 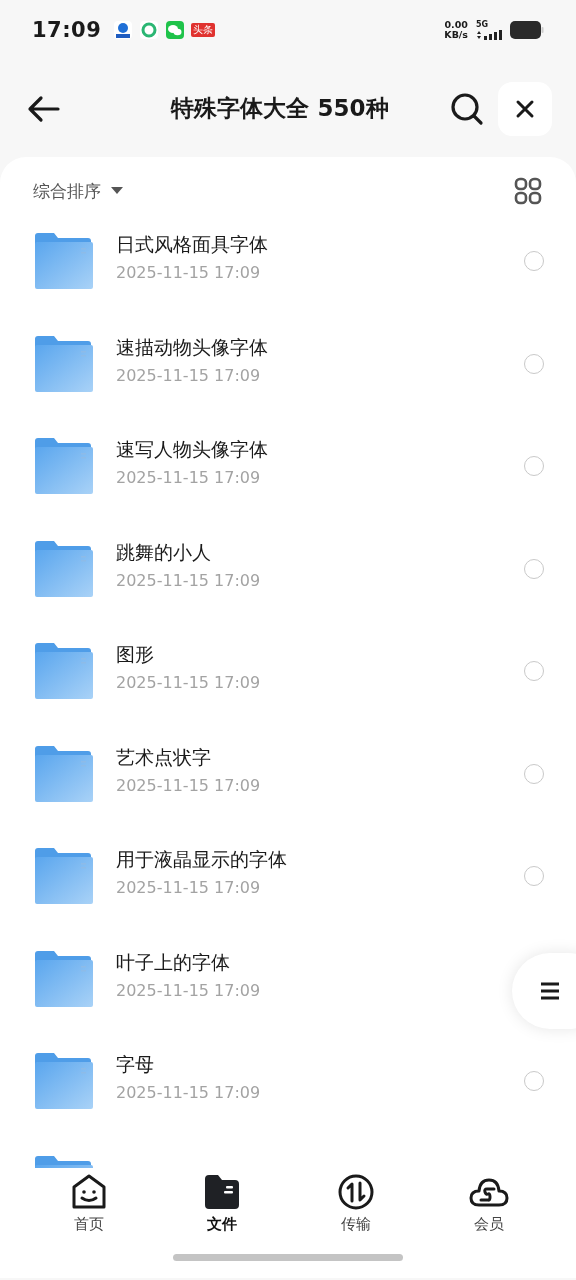 I want to click on net-unit: KB/s, so click(x=456, y=35).